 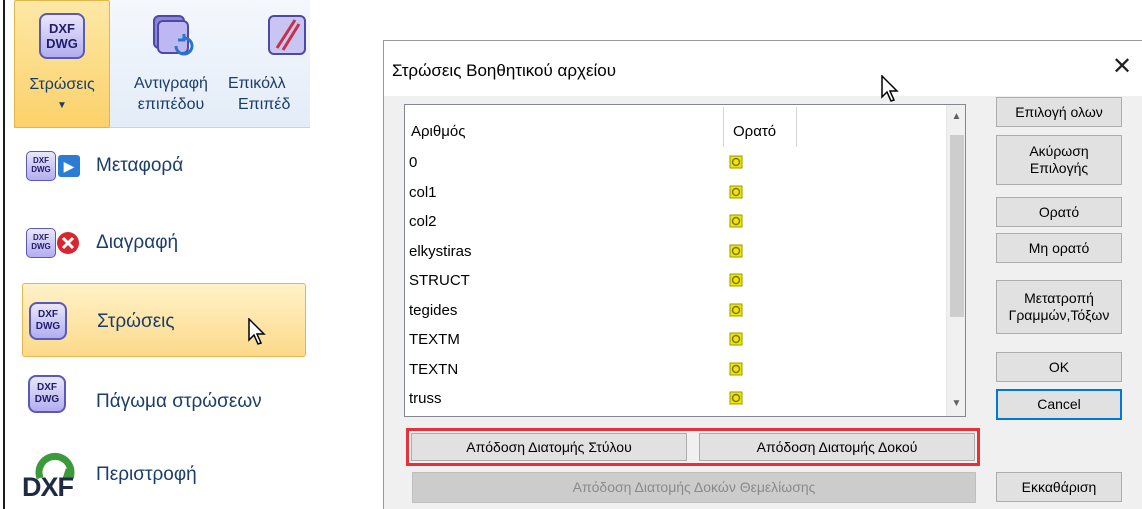 I want to click on list-scrollbar: ▲ ▼, so click(x=955, y=260).